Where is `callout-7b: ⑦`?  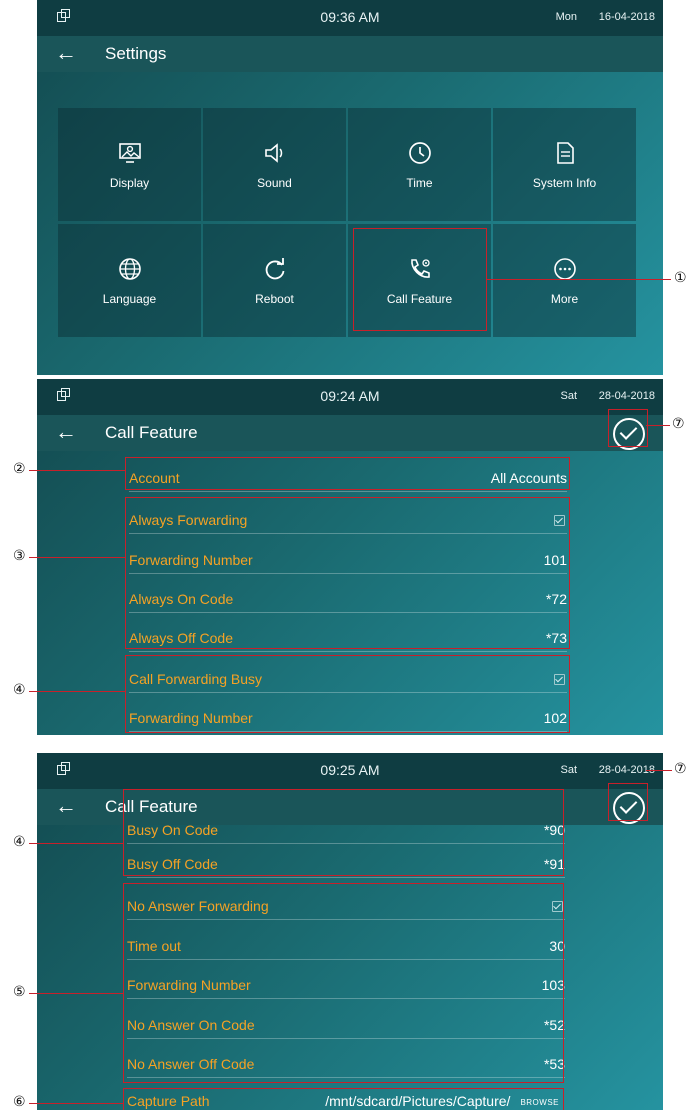
callout-7b: ⑦ is located at coordinates (680, 769).